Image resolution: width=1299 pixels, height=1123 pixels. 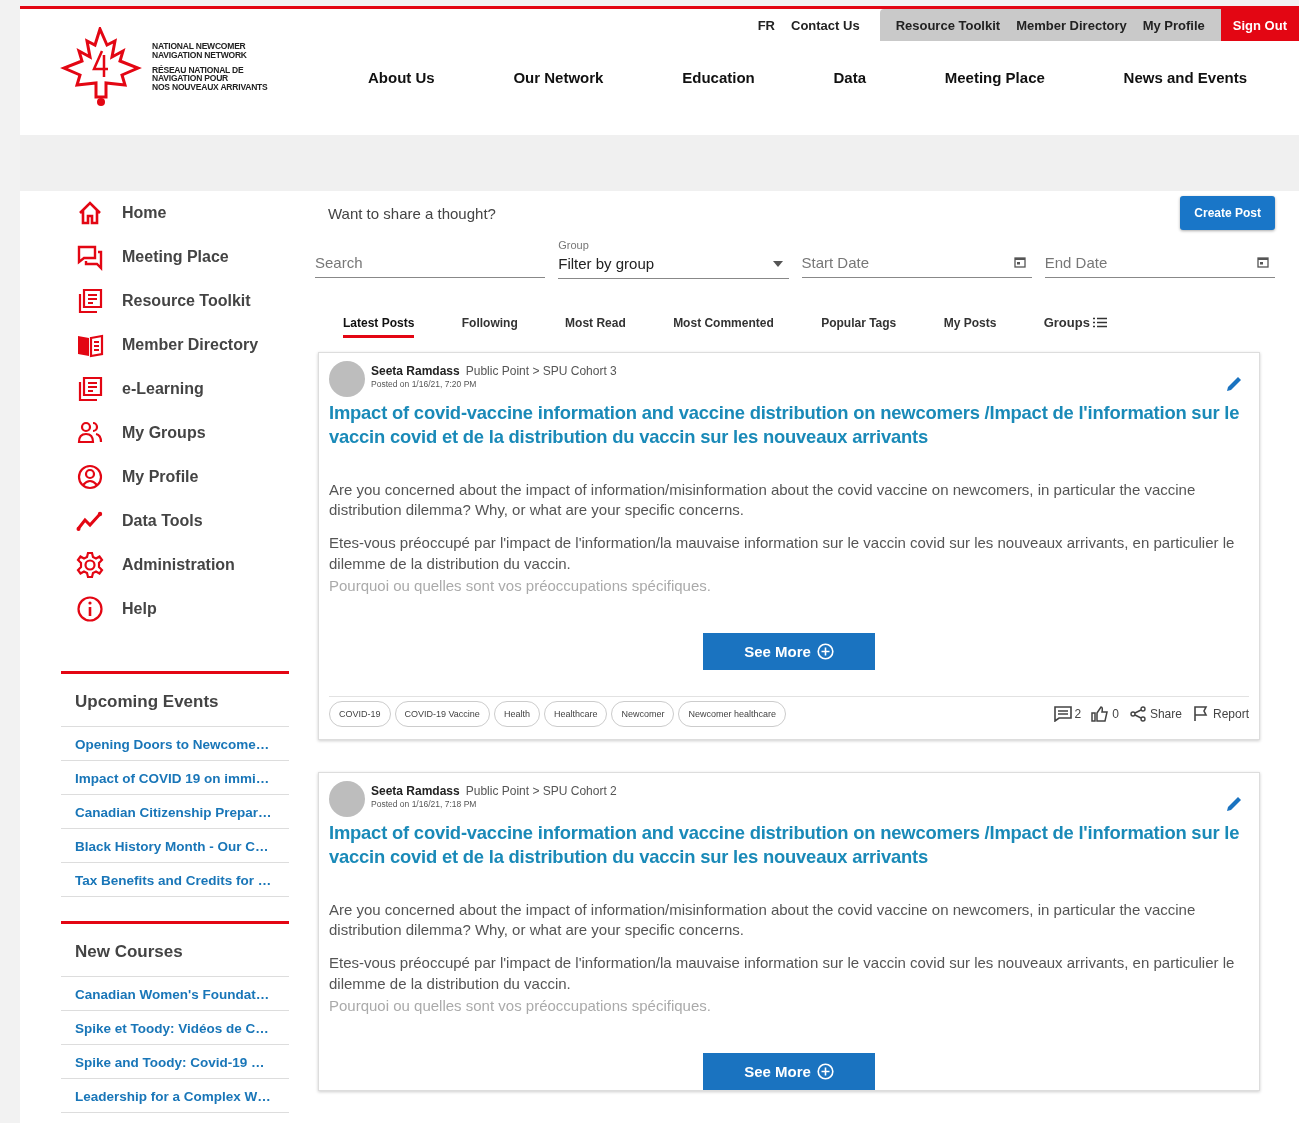 I want to click on sidebar-label: e-Learning, so click(x=163, y=389).